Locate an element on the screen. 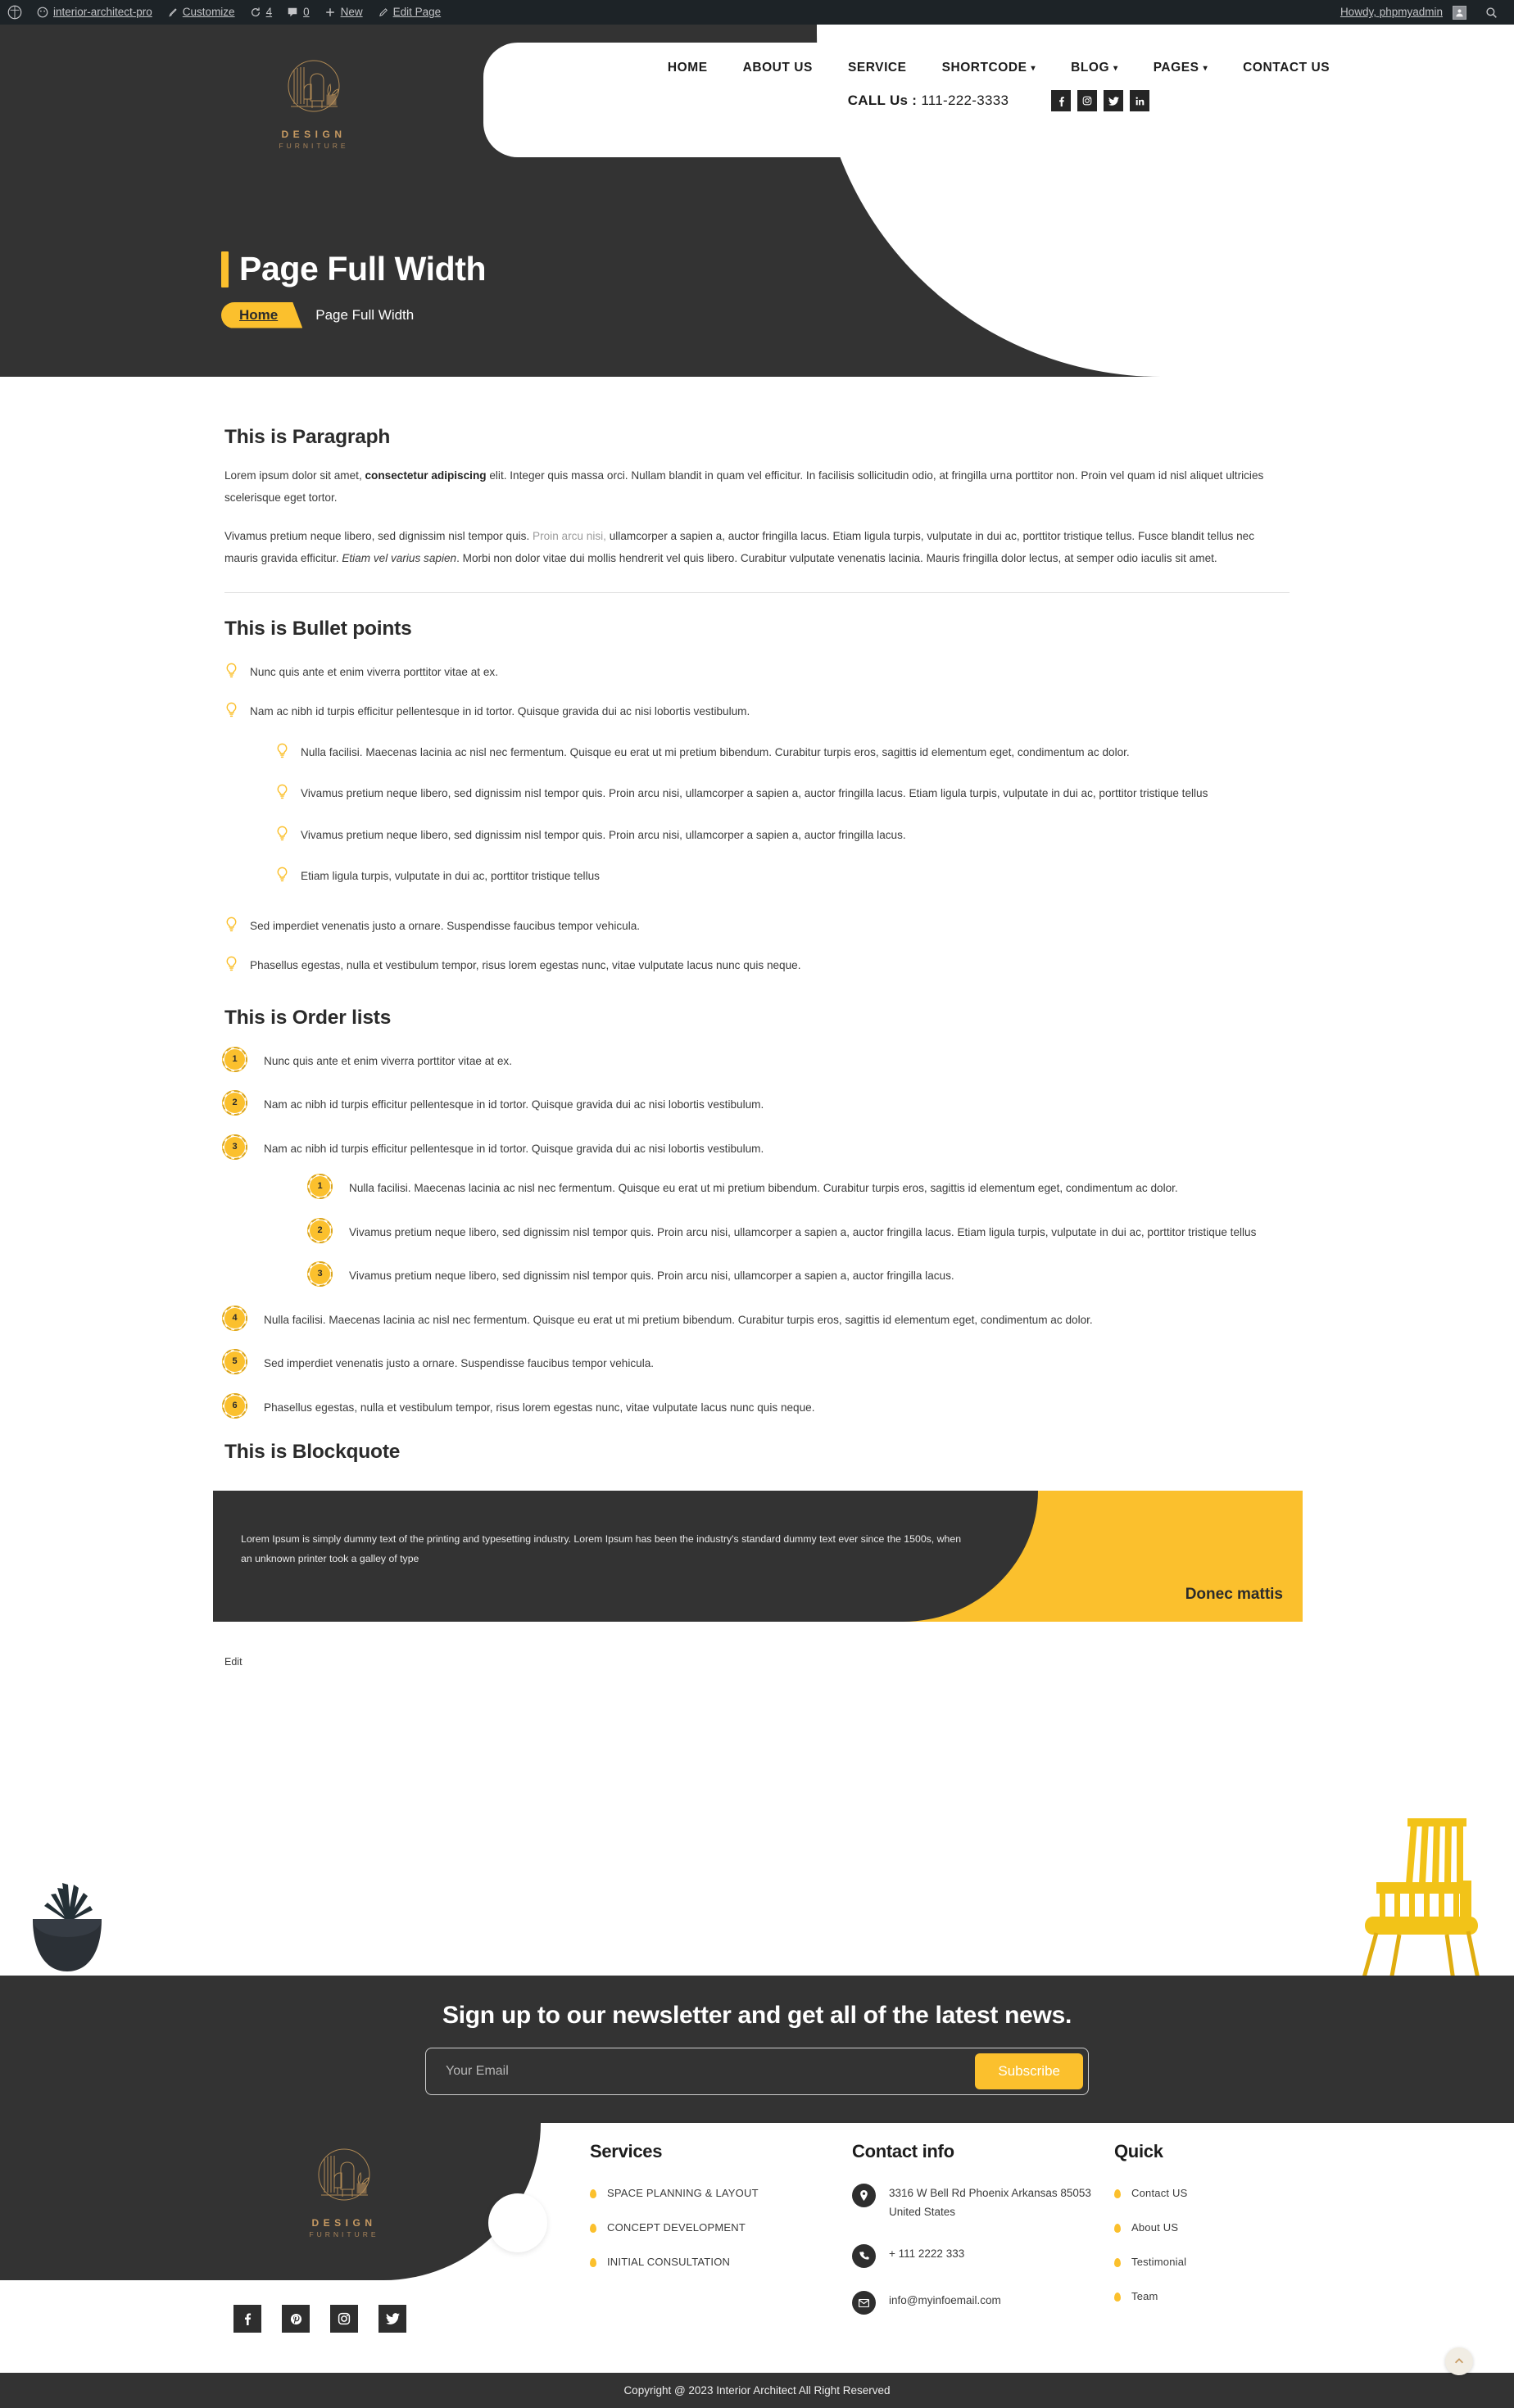 The image size is (1514, 2408). nav-label: SERVICE is located at coordinates (877, 68).